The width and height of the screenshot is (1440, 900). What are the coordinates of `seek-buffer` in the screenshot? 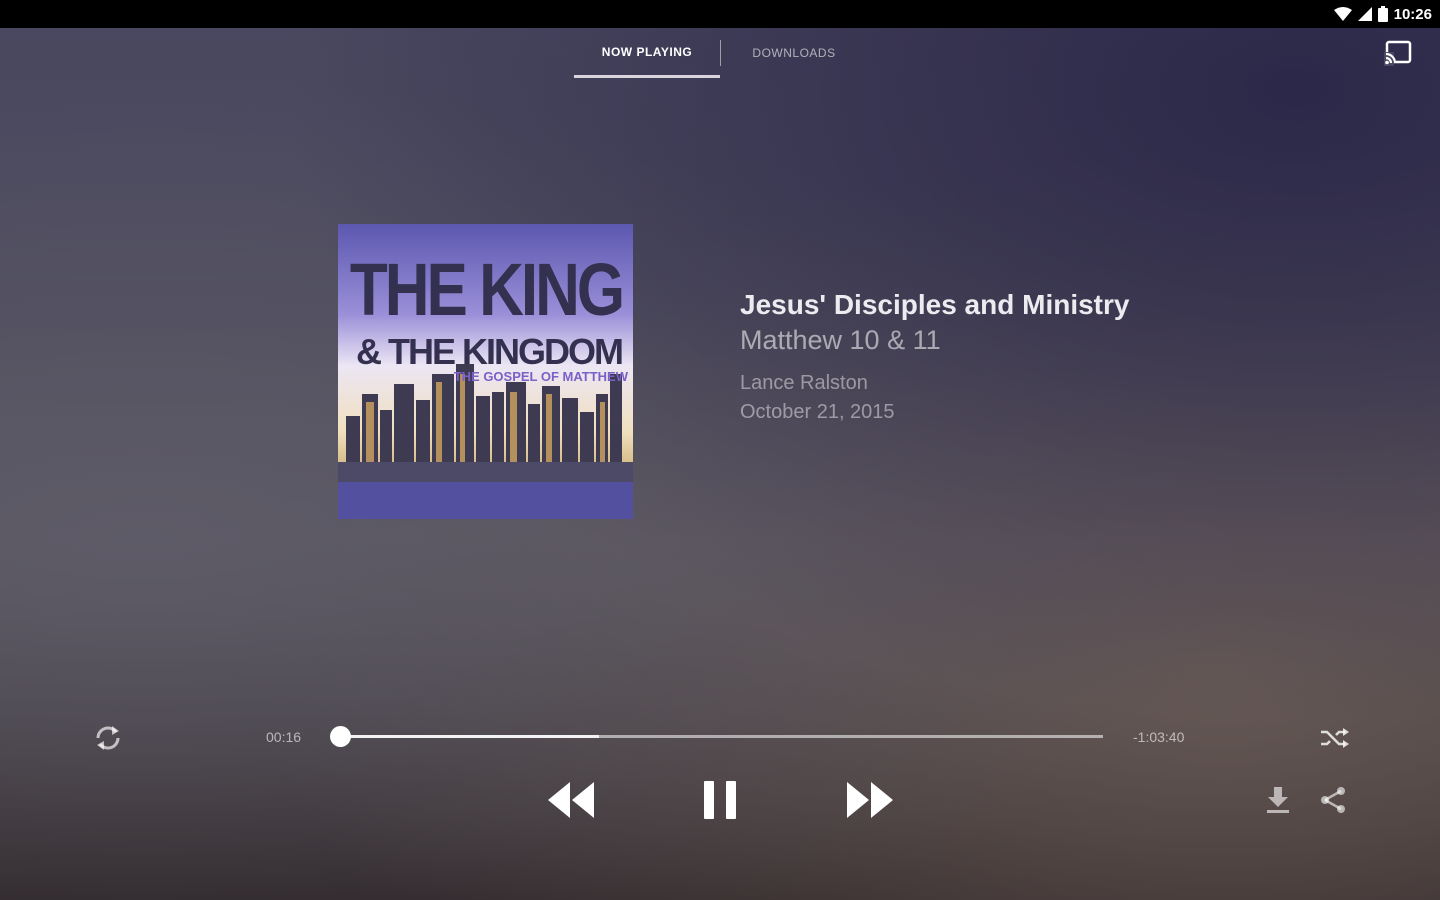 It's located at (470, 736).